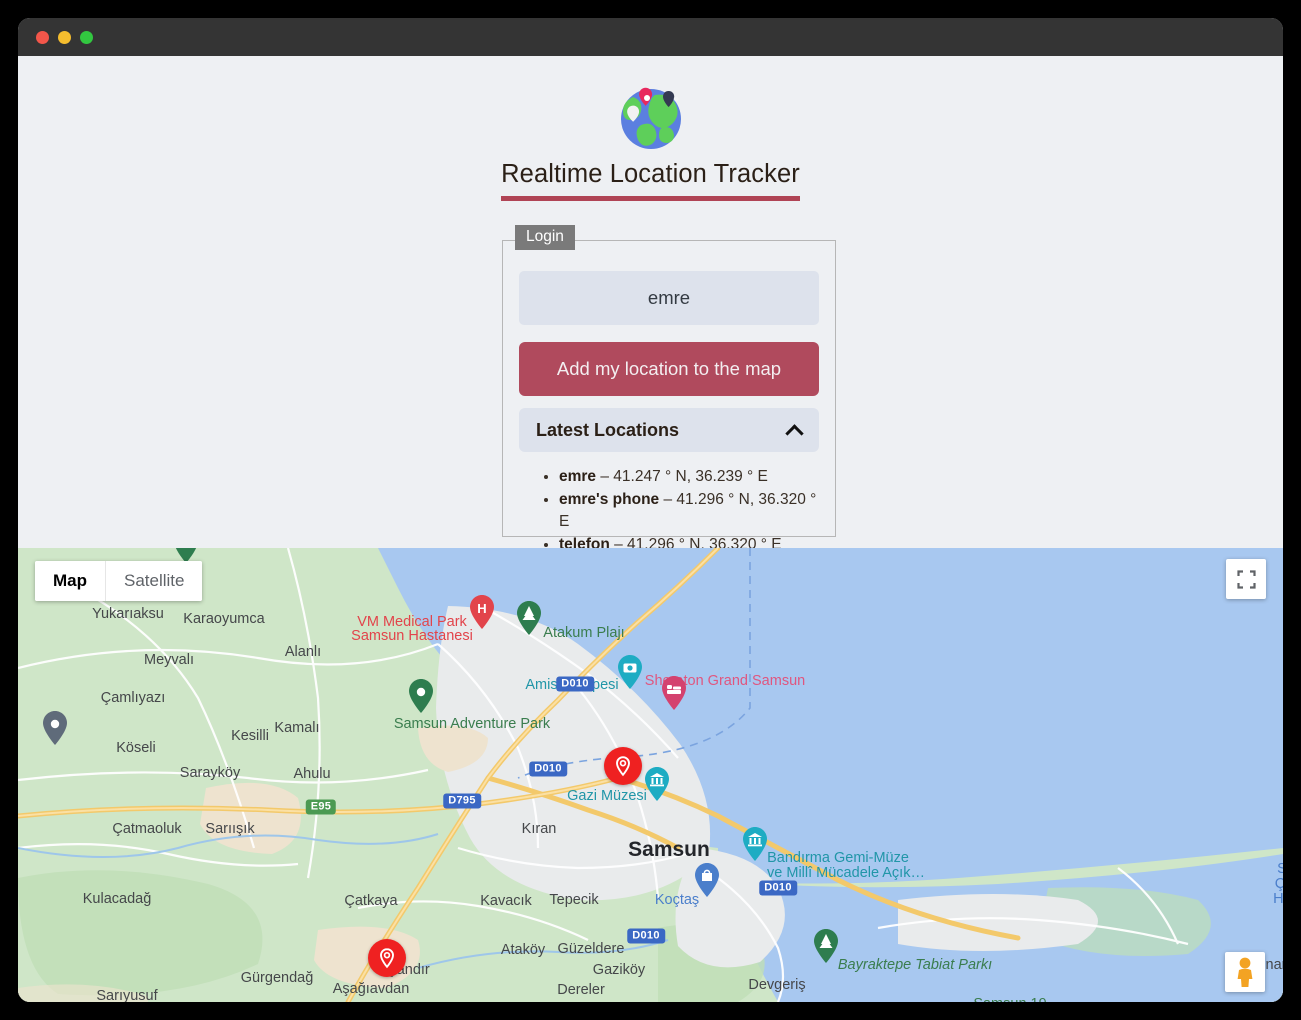  I want to click on list-item: emre's phone – 41.296 ° N, 36.320 ° E, so click(689, 511).